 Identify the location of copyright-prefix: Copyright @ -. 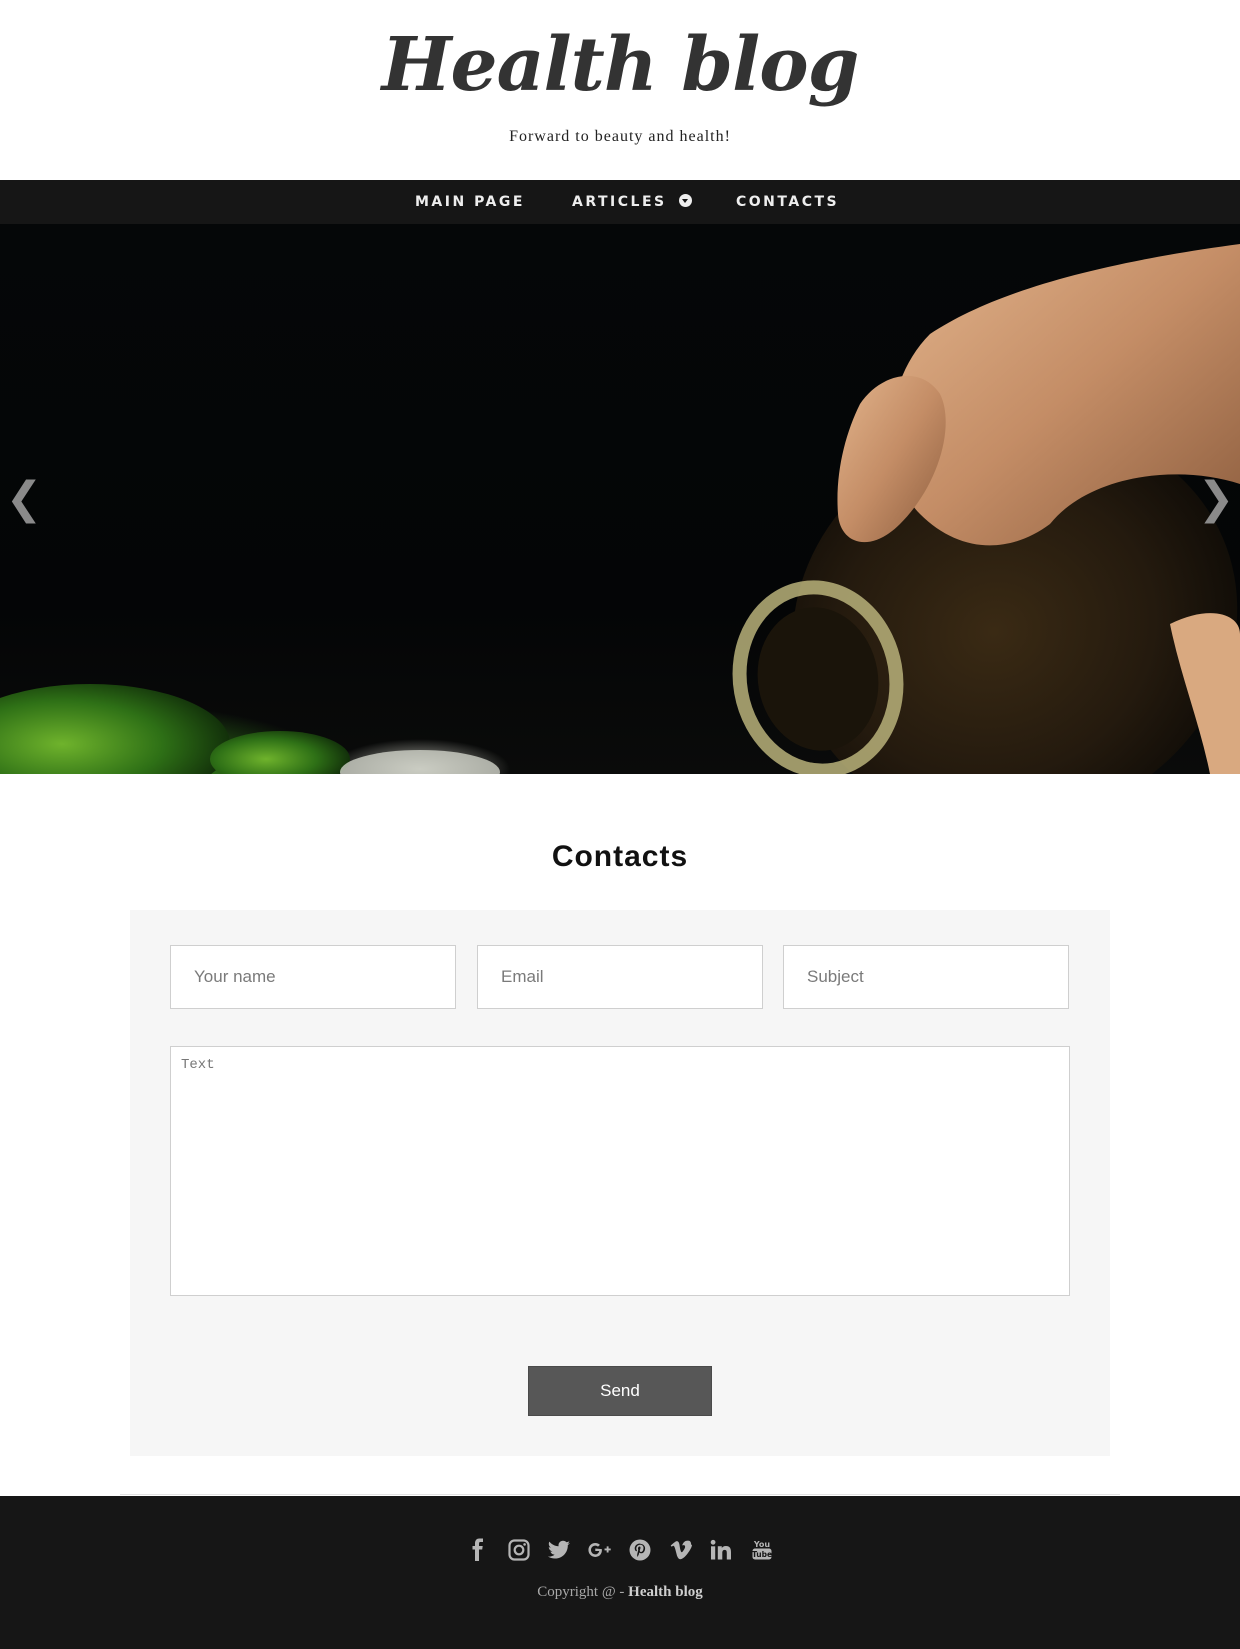
(583, 1592).